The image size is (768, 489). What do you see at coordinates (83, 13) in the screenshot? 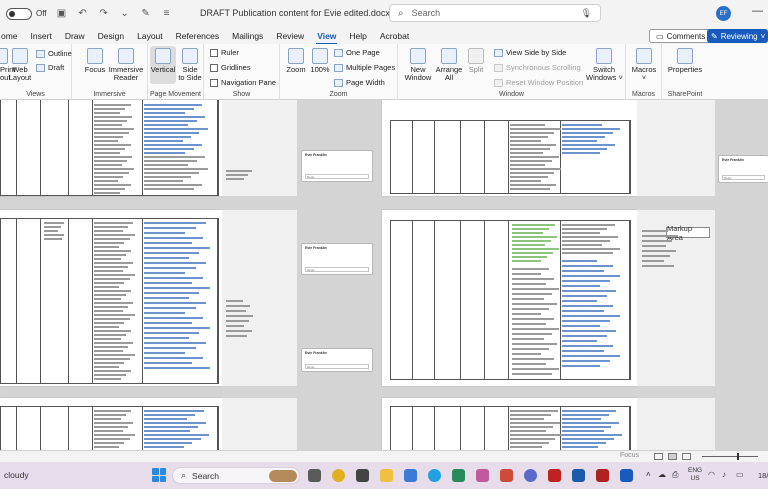
I see `undo-icon: ↶` at bounding box center [83, 13].